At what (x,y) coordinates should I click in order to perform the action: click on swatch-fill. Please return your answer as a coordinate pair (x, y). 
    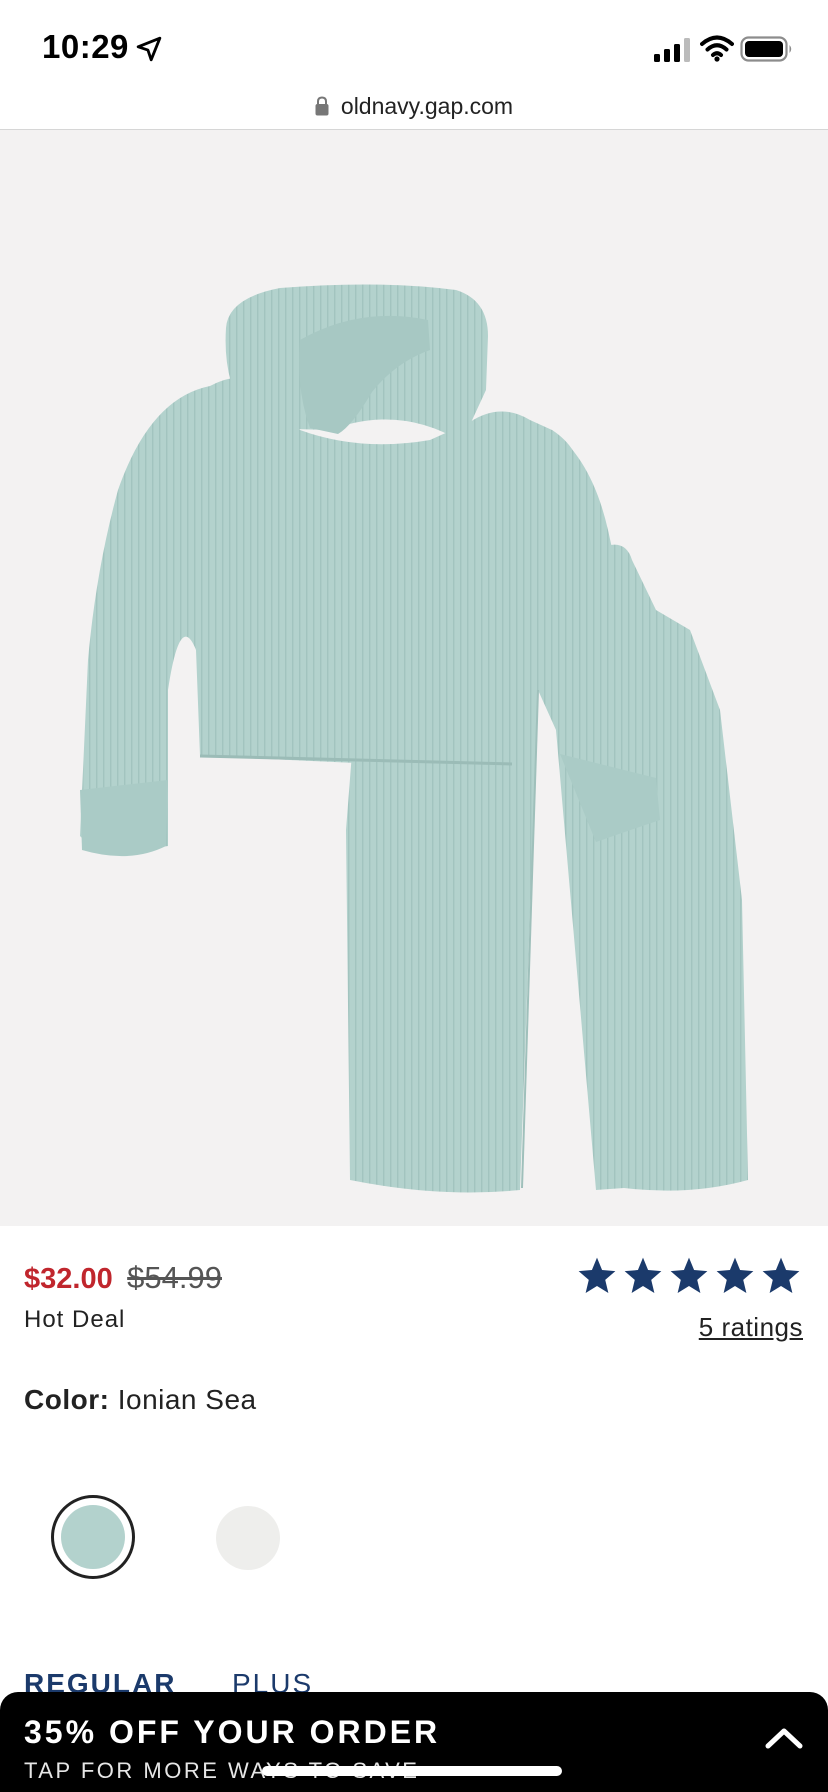
    Looking at the image, I should click on (93, 1537).